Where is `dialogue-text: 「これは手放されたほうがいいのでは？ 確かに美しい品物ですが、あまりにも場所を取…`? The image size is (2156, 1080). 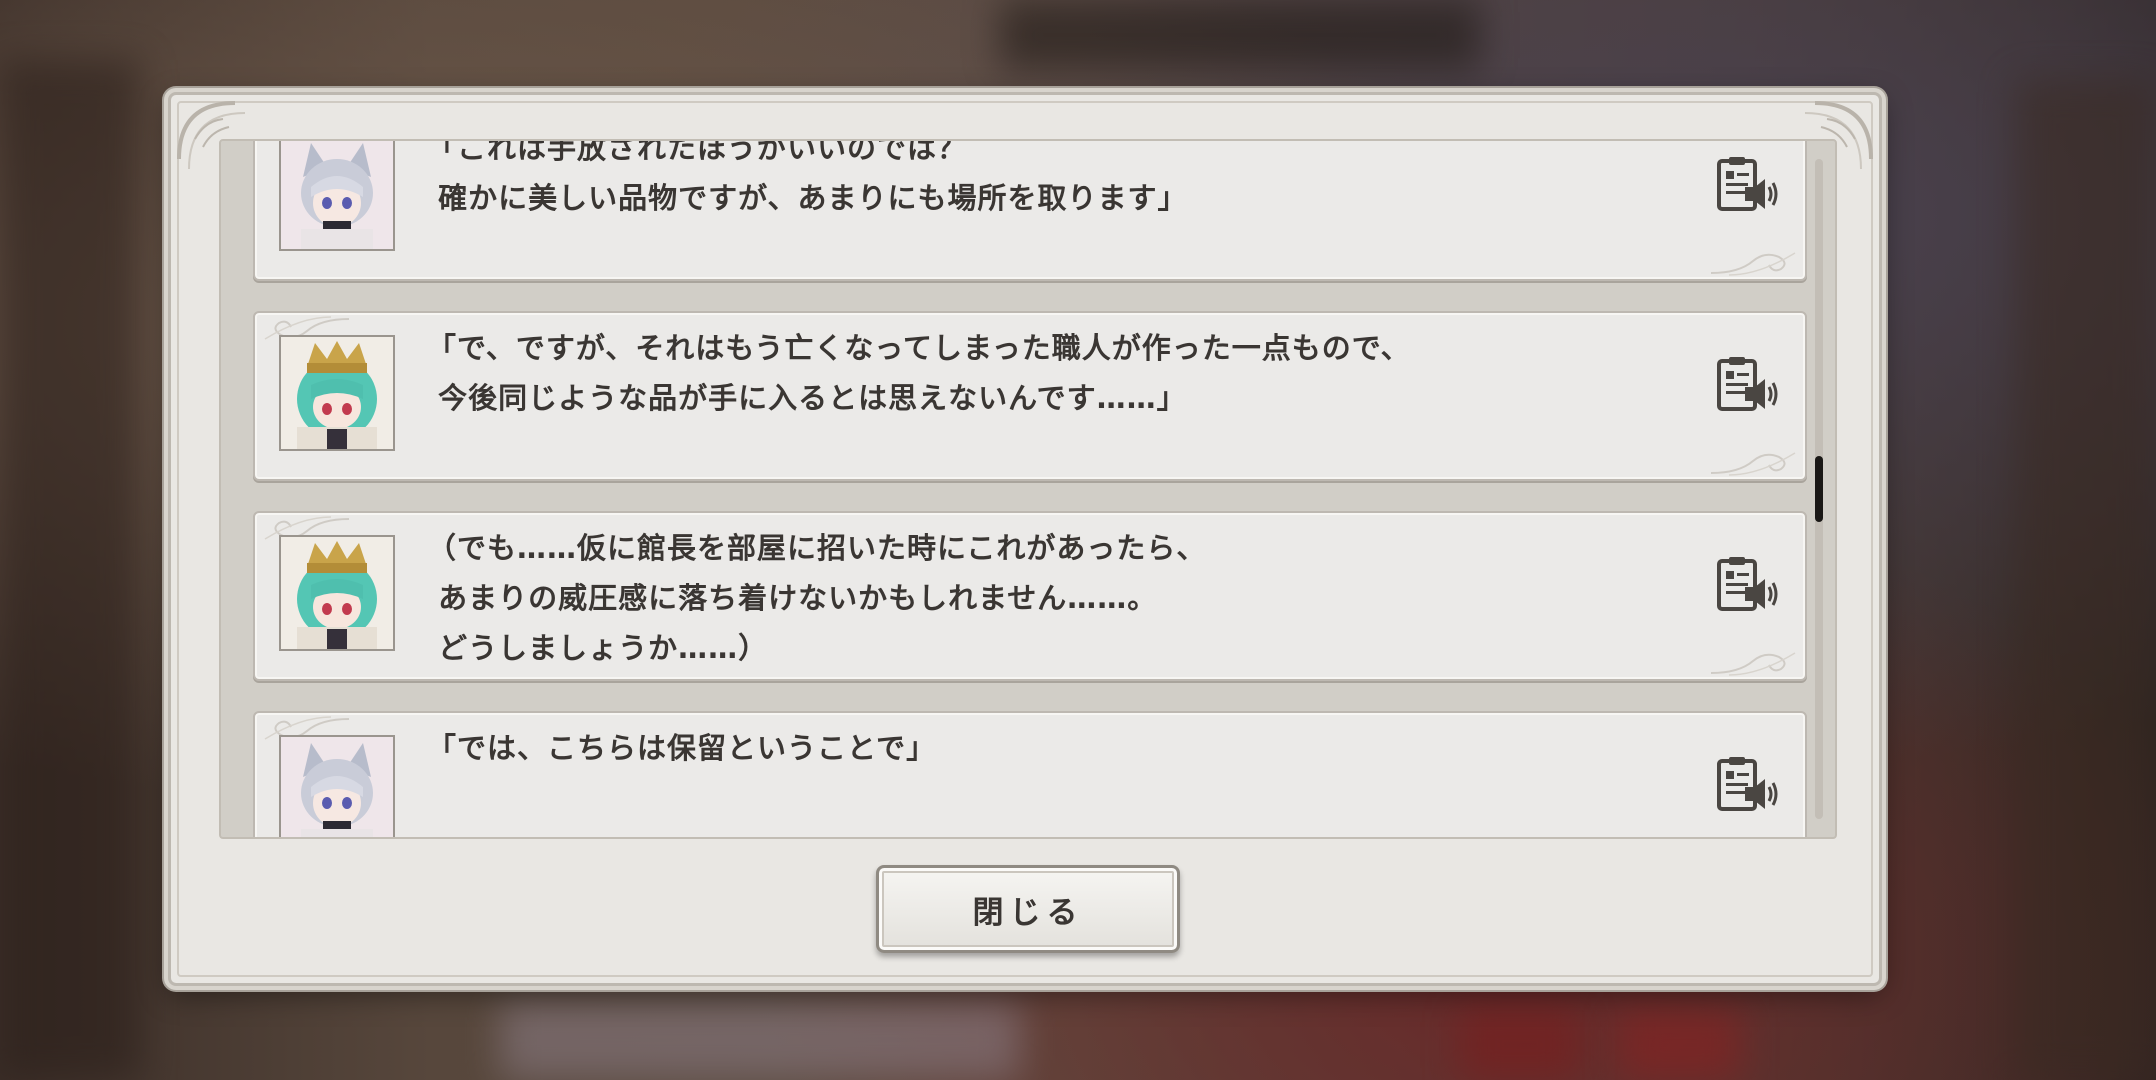 dialogue-text: 「これは手放されたほうがいいのでは？ 確かに美しい品物ですが、あまりにも場所を取… is located at coordinates (807, 177).